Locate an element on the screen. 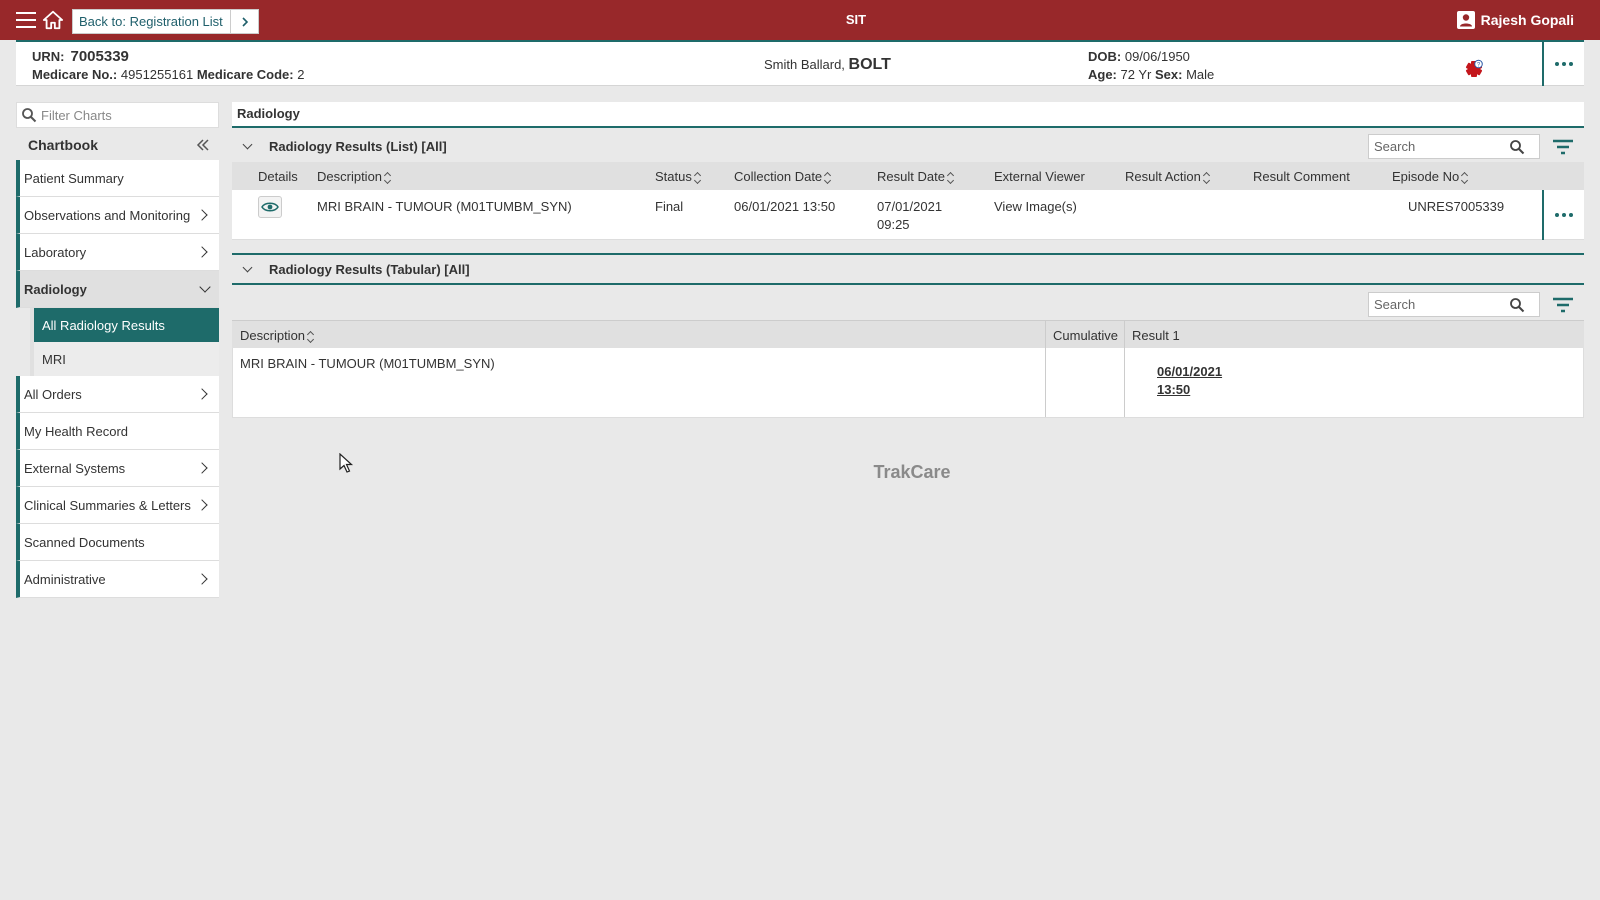 The height and width of the screenshot is (900, 1600). list-search is located at coordinates (1454, 146).